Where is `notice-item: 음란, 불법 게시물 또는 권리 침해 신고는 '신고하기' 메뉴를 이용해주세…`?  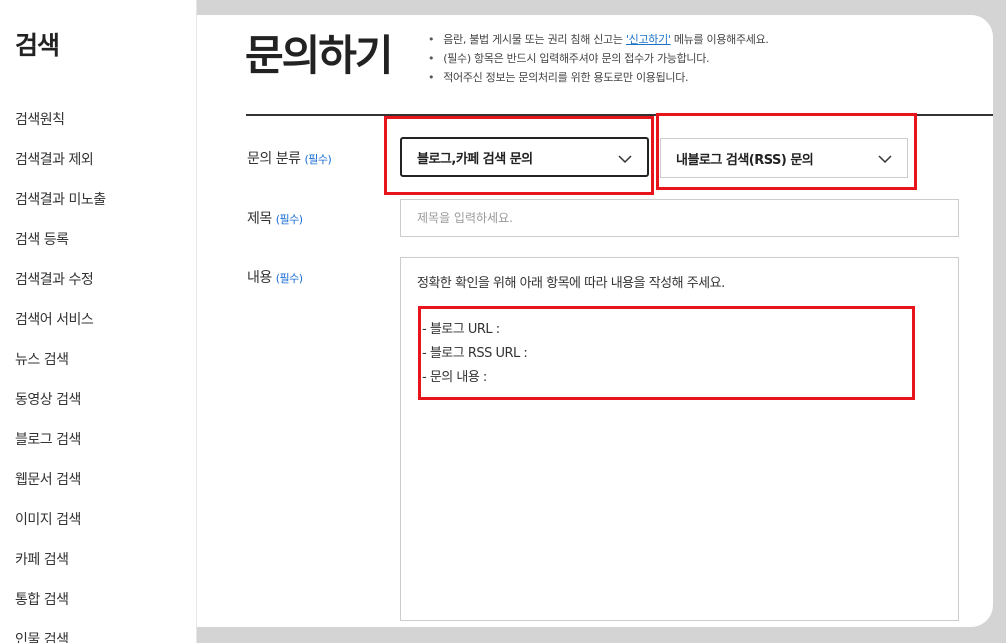 notice-item: 음란, 불법 게시물 또는 권리 침해 신고는 '신고하기' 메뉴를 이용해주세… is located at coordinates (598, 39).